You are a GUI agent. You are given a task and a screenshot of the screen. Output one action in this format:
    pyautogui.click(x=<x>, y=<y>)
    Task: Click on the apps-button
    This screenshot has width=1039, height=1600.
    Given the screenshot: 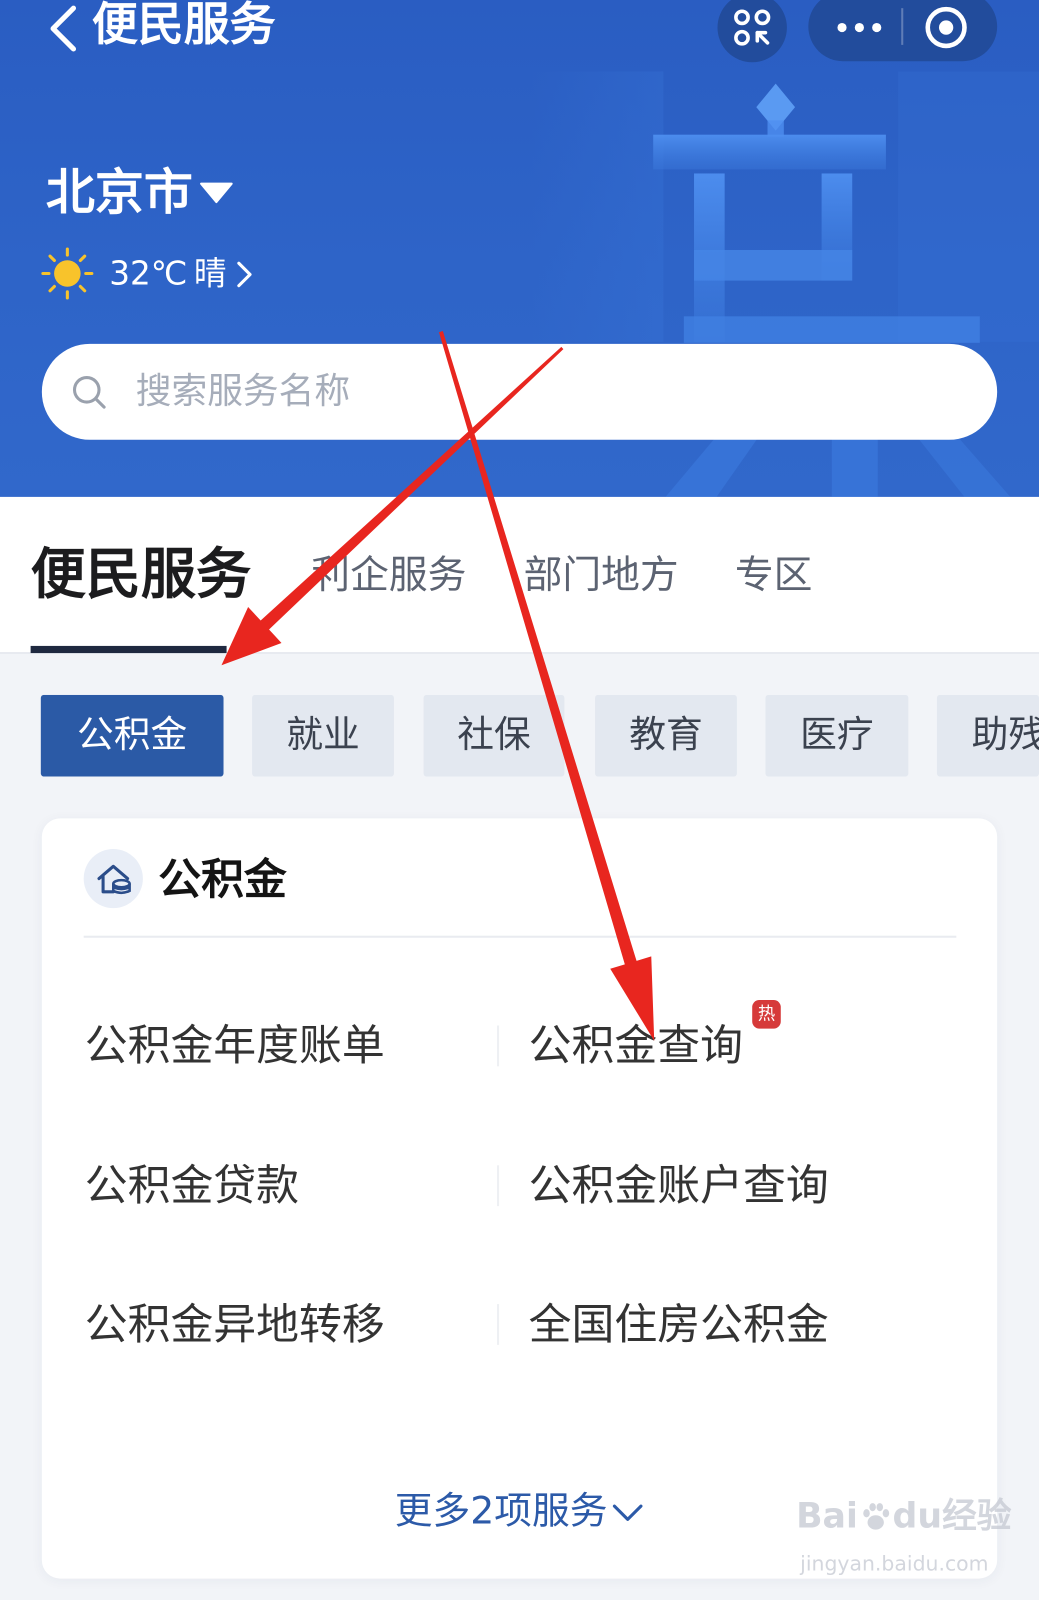 What is the action you would take?
    pyautogui.click(x=752, y=31)
    